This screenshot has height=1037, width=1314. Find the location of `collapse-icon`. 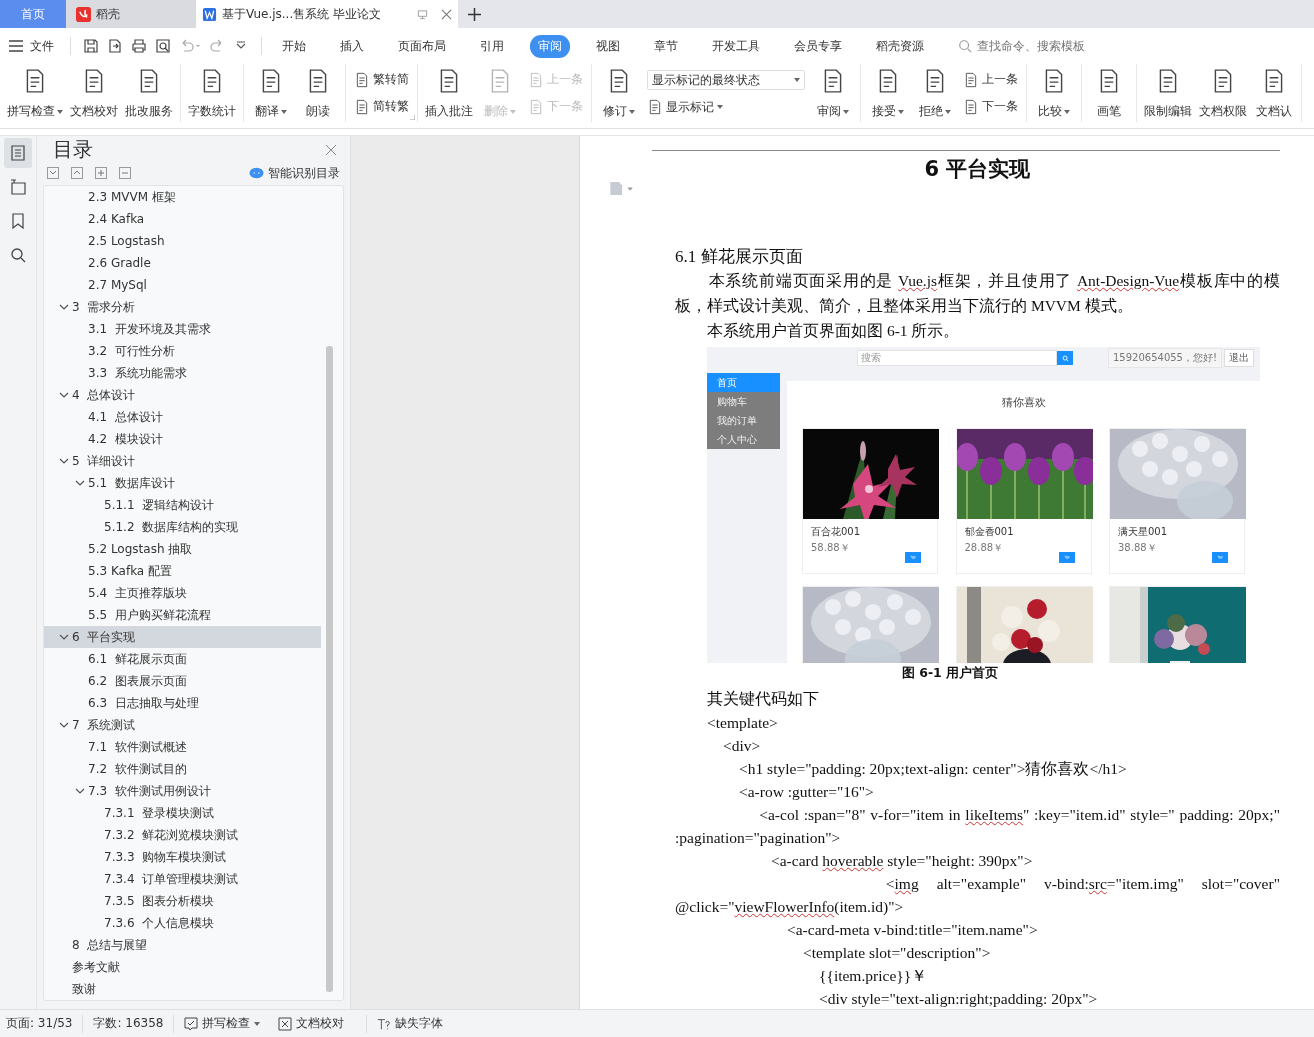

collapse-icon is located at coordinates (77, 173).